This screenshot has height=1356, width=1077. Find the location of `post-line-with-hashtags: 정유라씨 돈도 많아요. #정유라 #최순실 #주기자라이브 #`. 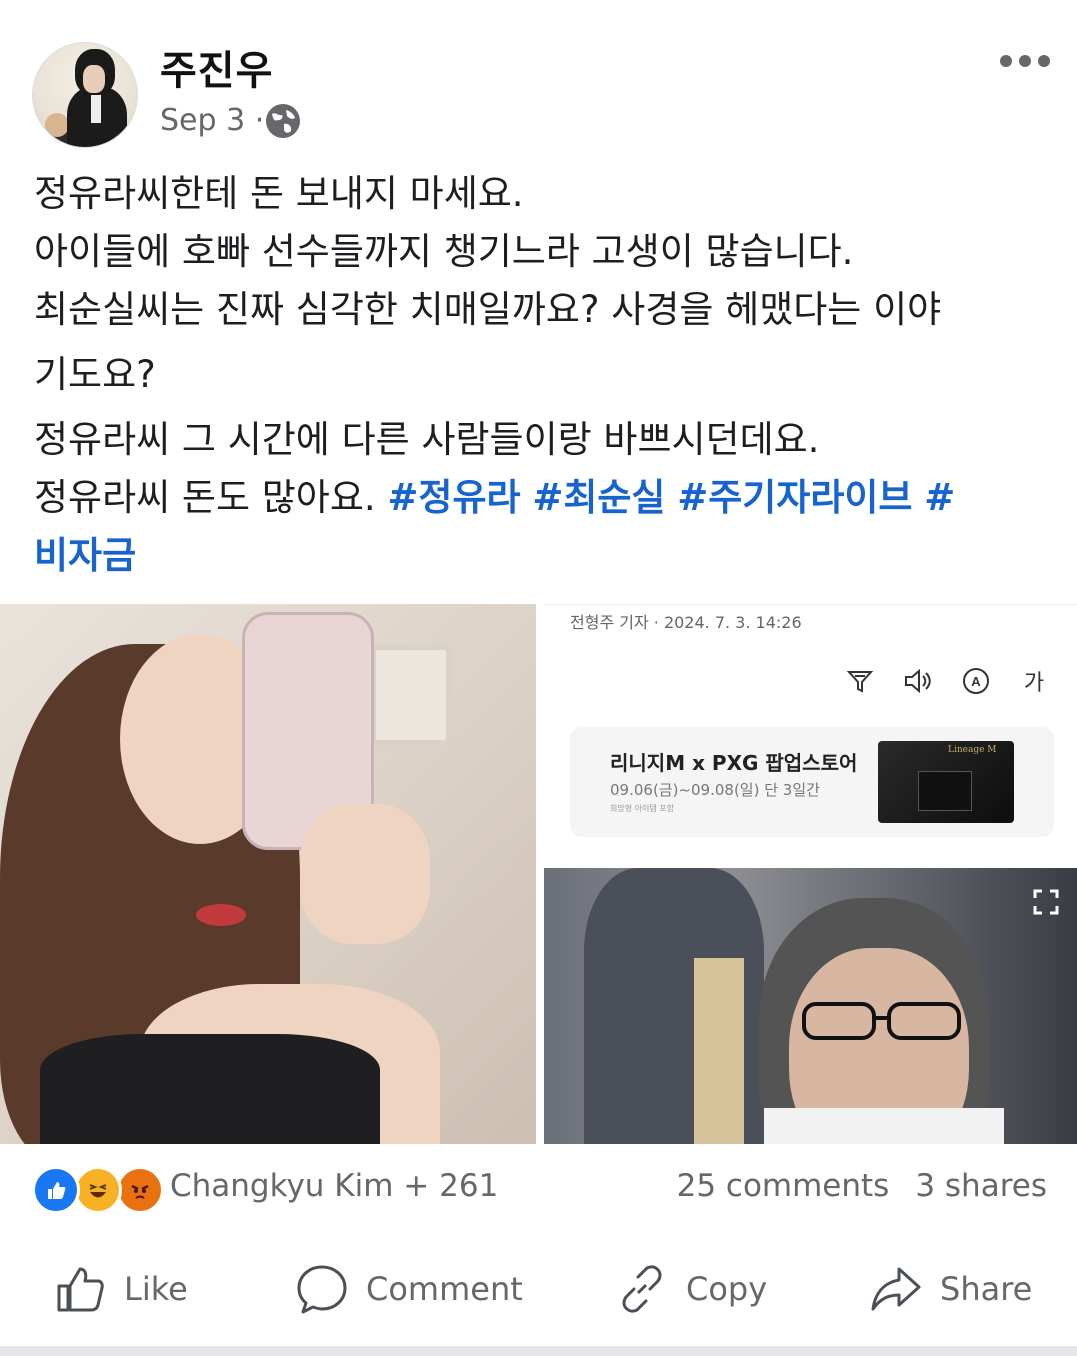

post-line-with-hashtags: 정유라씨 돈도 많아요. #정유라 #최순실 #주기자라이브 # is located at coordinates (544, 498).